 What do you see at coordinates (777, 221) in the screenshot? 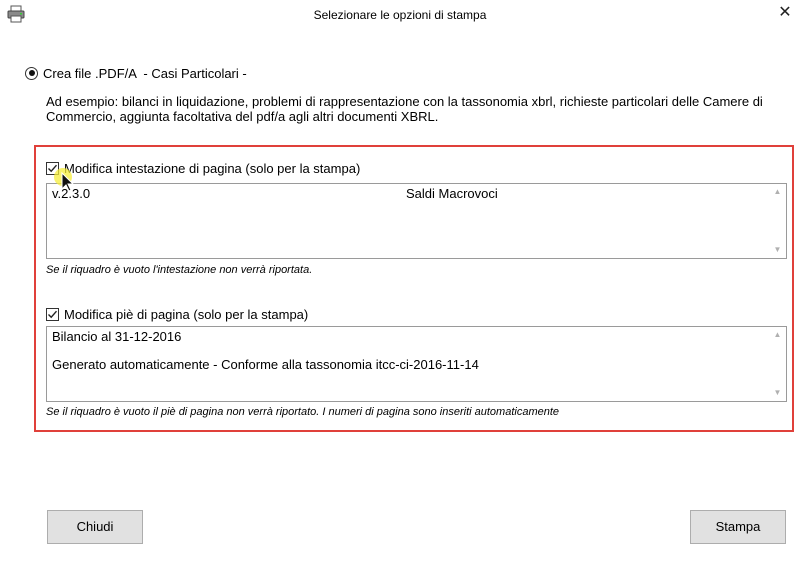
I see `header-scrollbar: ▲ ▼` at bounding box center [777, 221].